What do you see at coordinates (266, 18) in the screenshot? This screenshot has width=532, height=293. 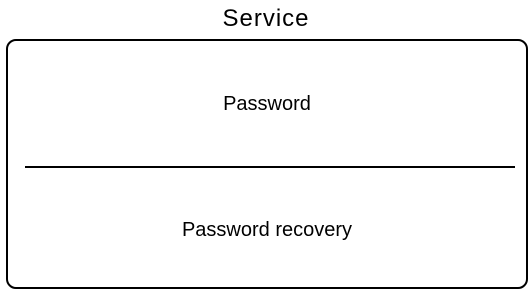 I see `page-title: Service` at bounding box center [266, 18].